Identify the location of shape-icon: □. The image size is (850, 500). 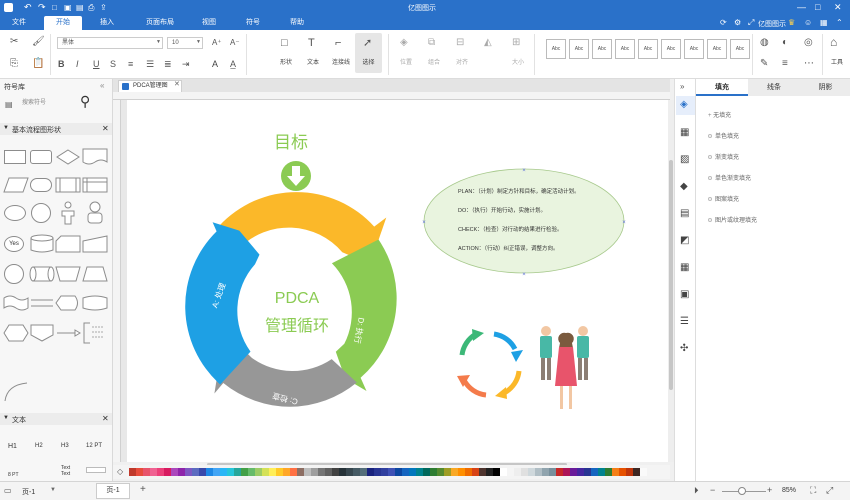
(284, 43).